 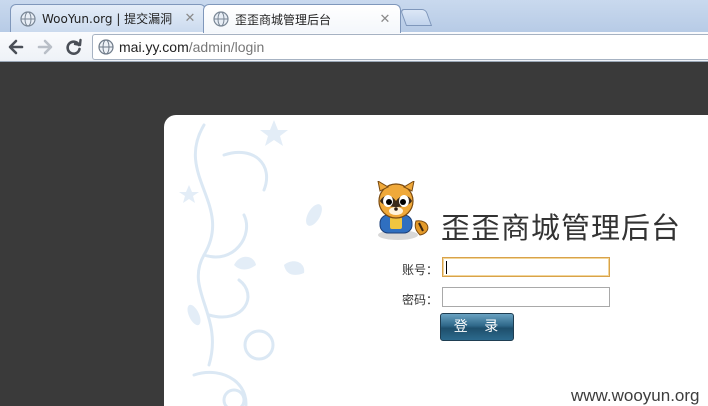 I want to click on new-tab-button, so click(x=416, y=17).